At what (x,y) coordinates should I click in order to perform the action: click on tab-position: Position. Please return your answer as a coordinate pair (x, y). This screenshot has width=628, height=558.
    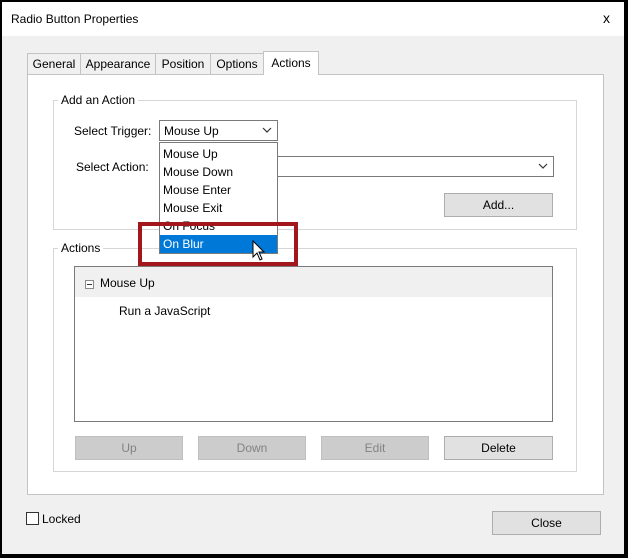
    Looking at the image, I should click on (183, 63).